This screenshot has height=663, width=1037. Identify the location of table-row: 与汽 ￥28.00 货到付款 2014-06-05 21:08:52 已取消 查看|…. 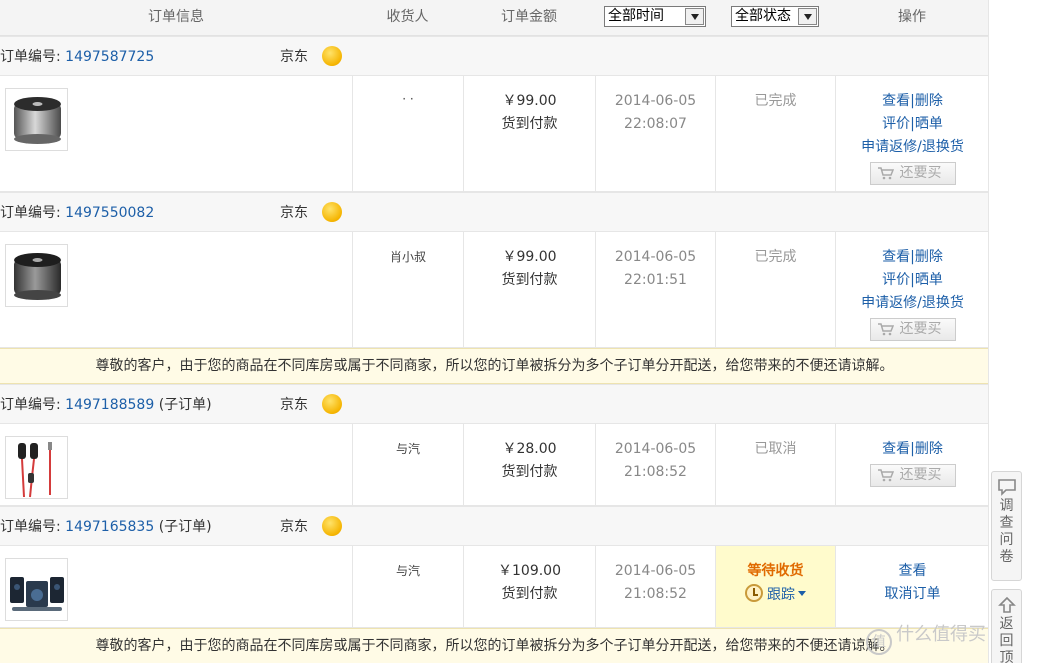
(494, 465).